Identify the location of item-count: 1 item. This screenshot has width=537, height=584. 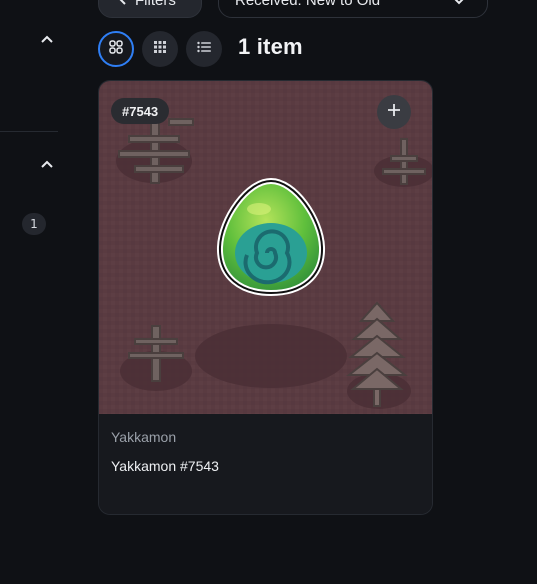
(270, 46).